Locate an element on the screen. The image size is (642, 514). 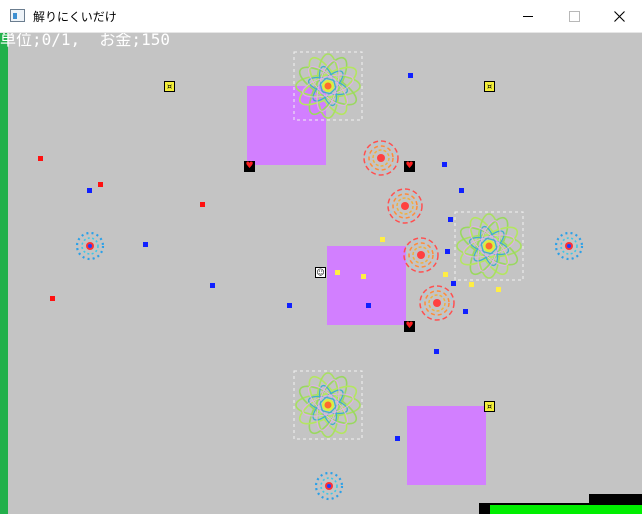
hud-status-text: 単位;0/1, お金;150 is located at coordinates (85, 41).